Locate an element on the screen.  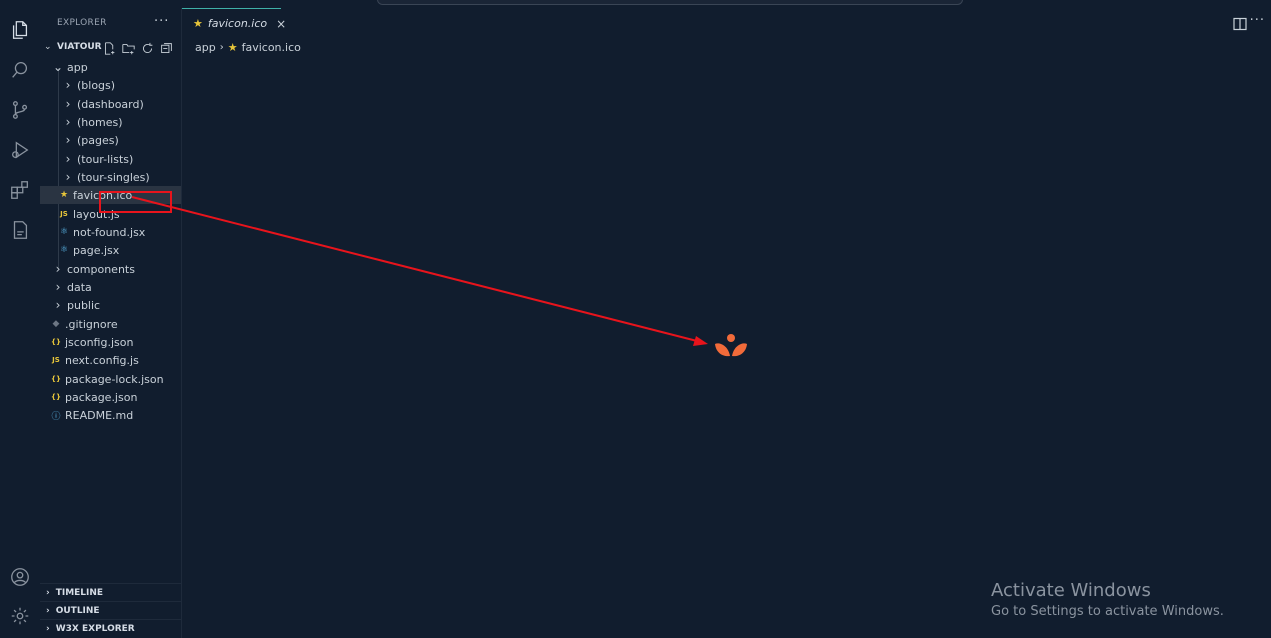
tree-item: › components is located at coordinates (110, 269).